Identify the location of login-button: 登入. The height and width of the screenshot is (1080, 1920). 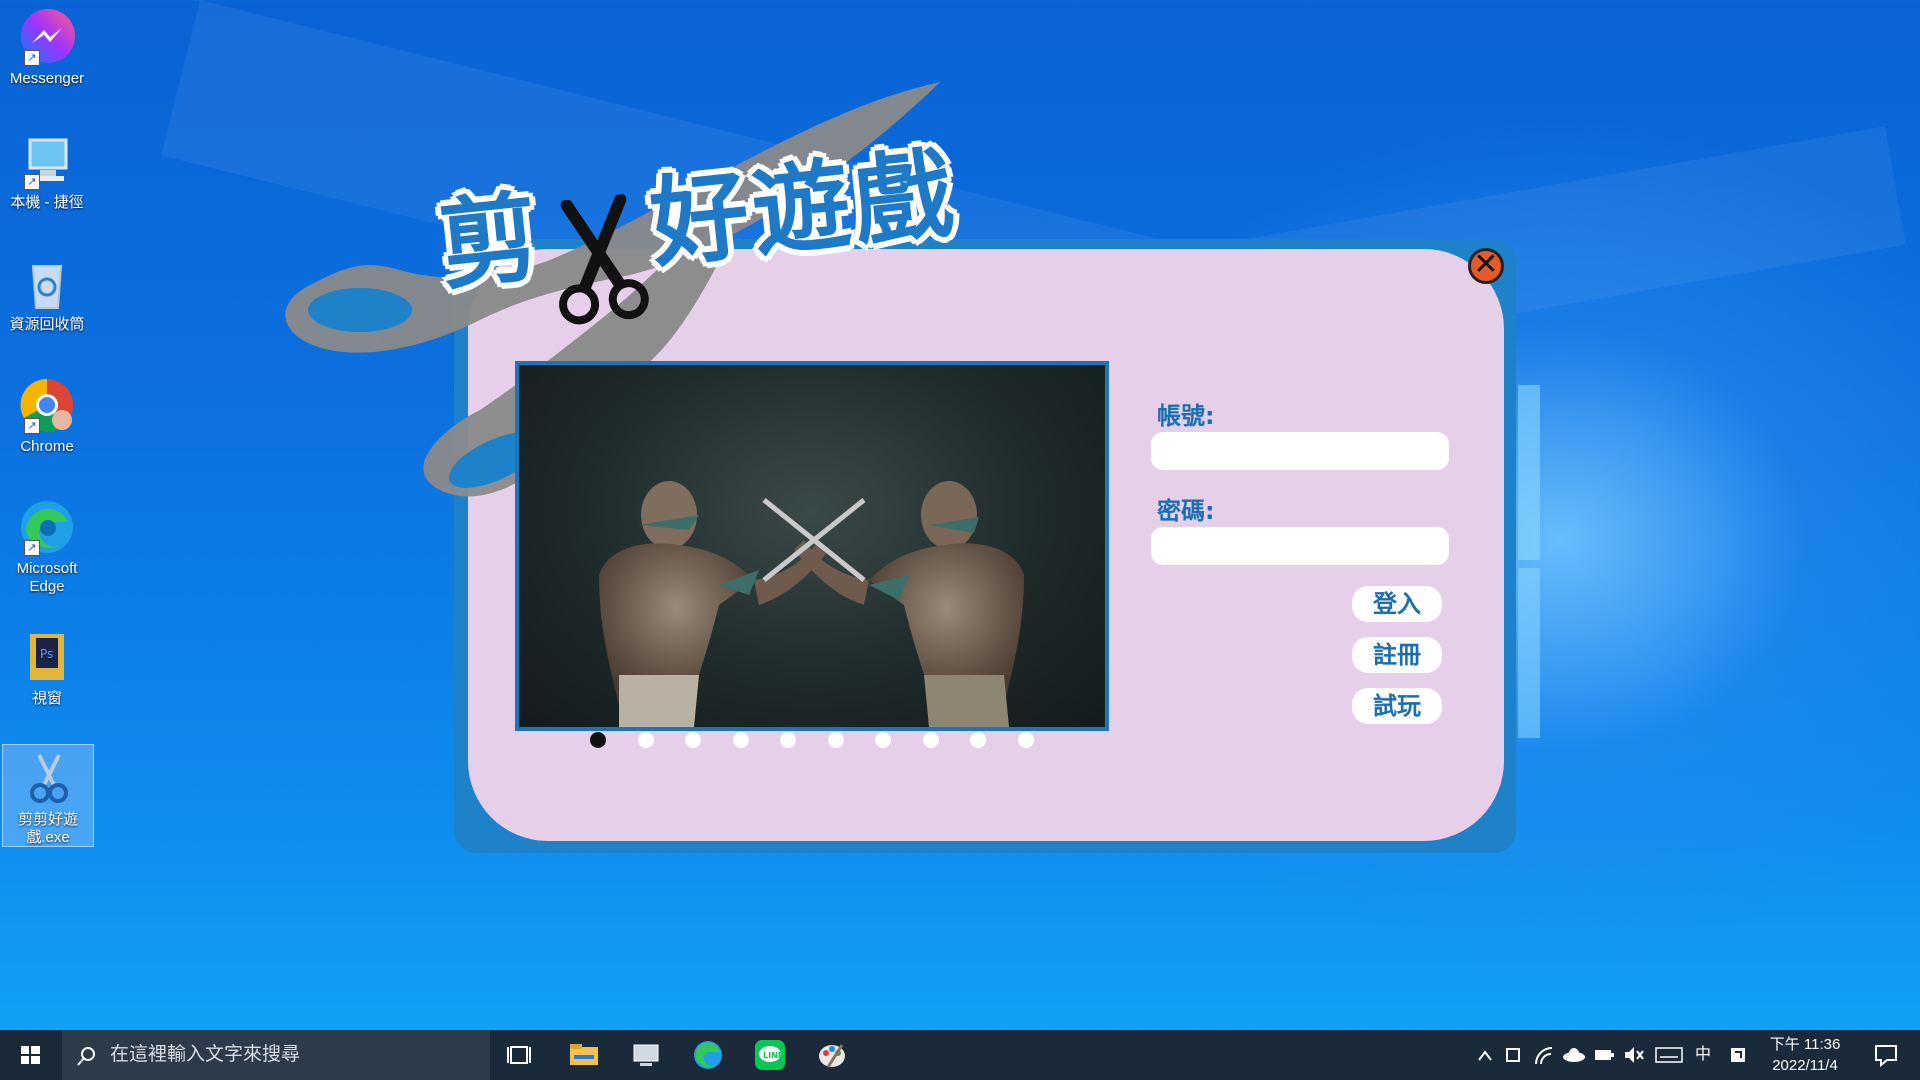
(1397, 604).